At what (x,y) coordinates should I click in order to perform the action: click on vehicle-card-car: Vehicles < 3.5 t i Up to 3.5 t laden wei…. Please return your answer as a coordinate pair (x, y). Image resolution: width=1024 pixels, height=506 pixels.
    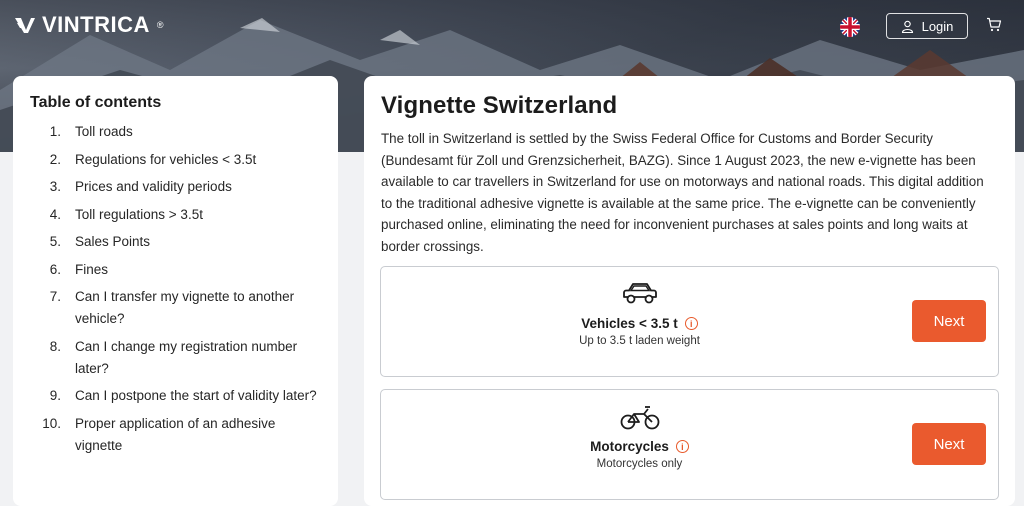
    Looking at the image, I should click on (689, 321).